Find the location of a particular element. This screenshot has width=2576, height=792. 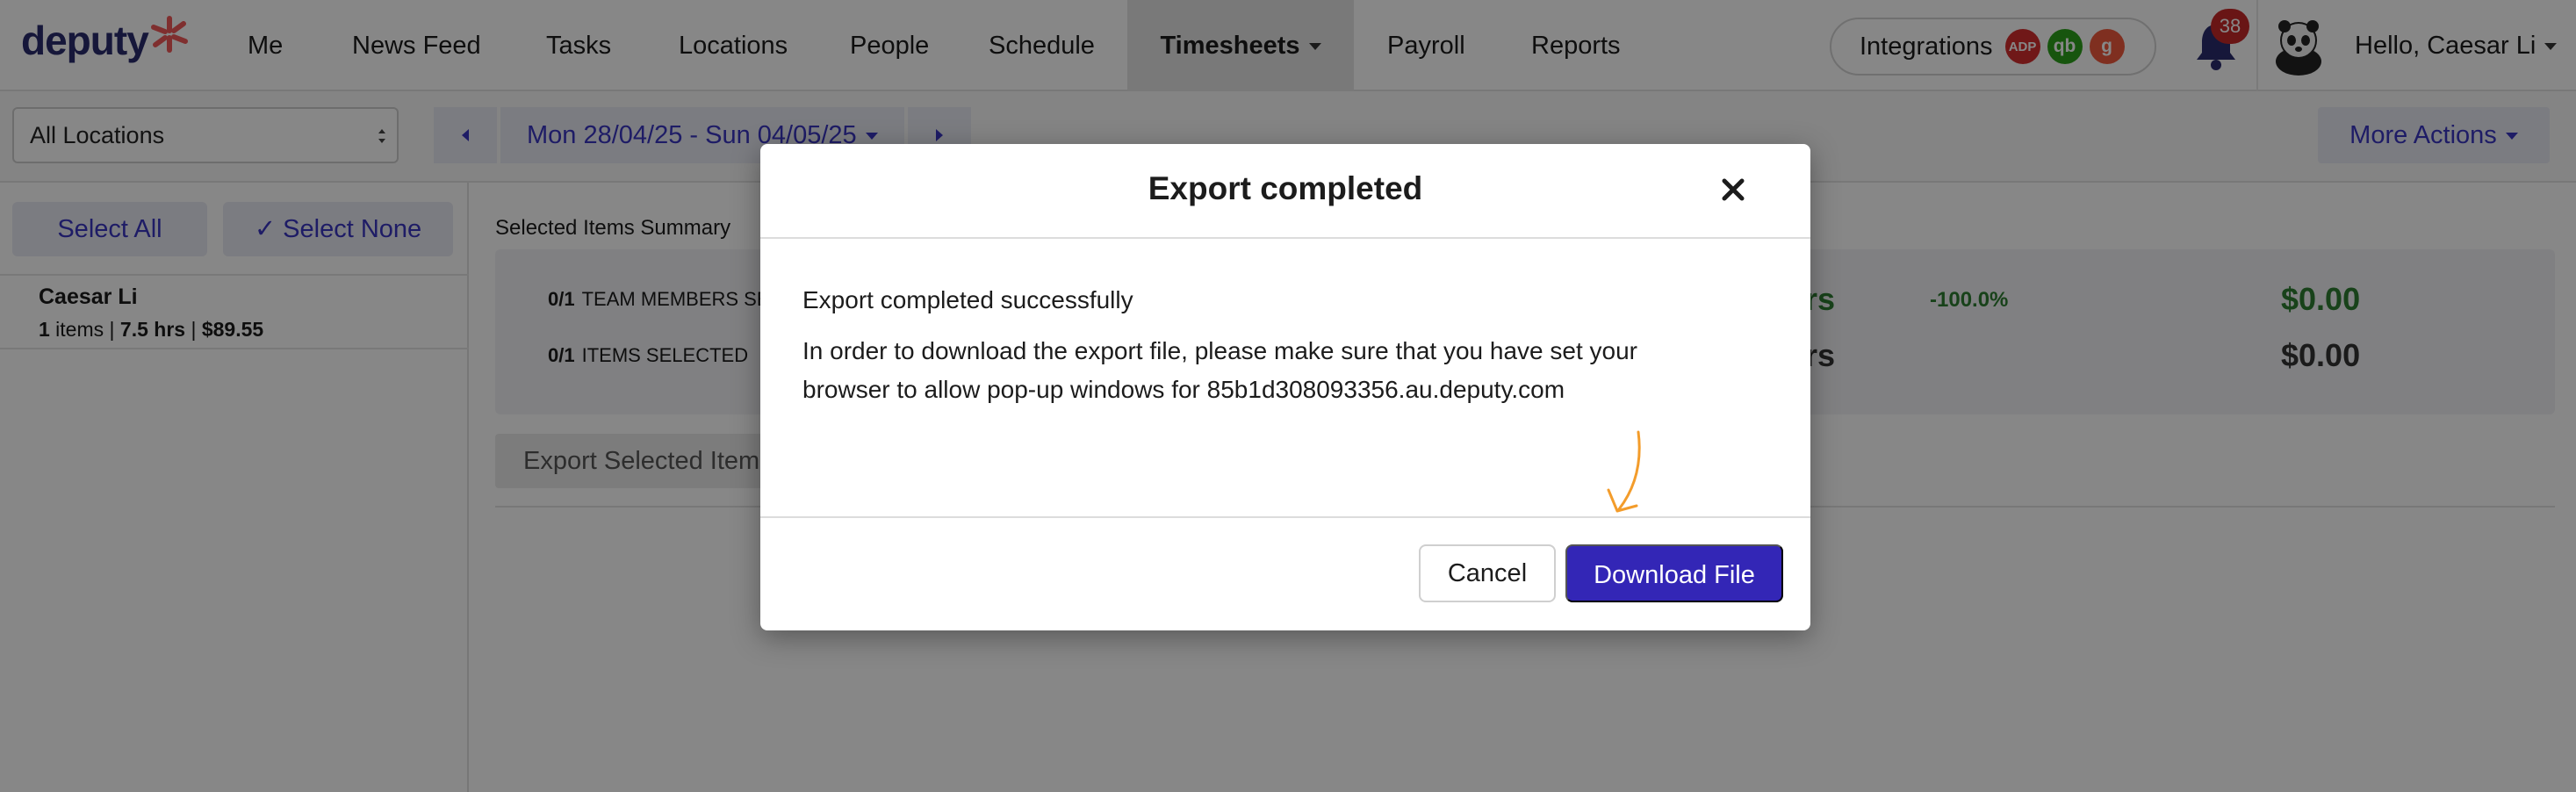

dialog-success-message: Export completed successfully is located at coordinates (967, 299).